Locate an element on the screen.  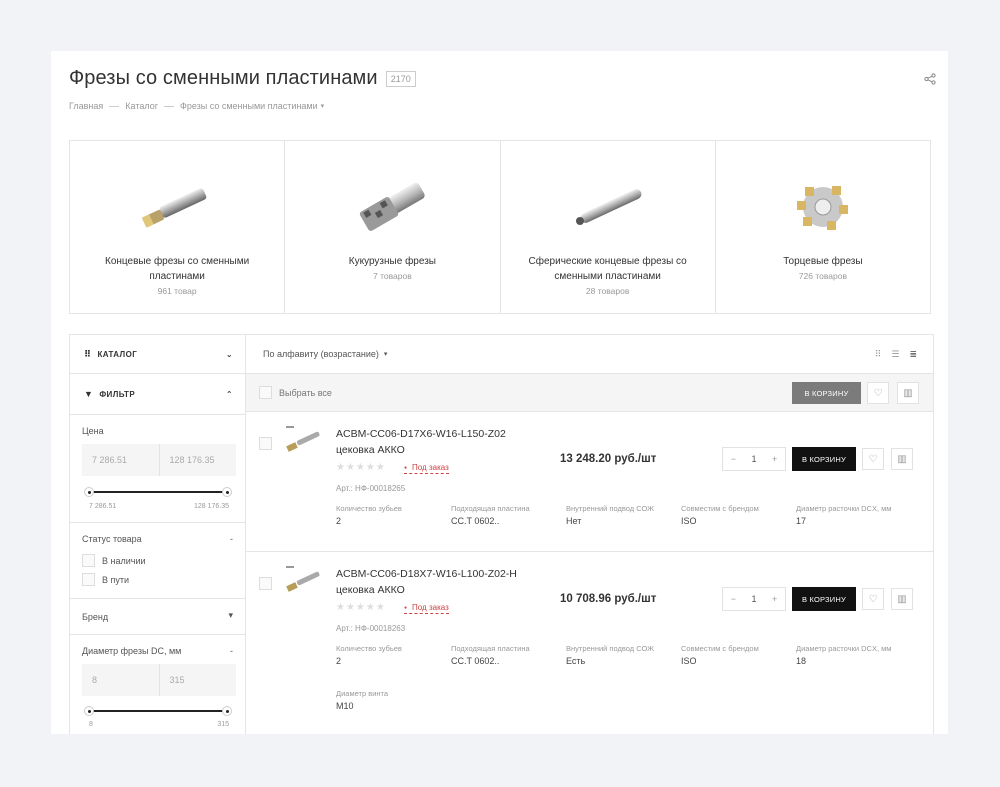
product-properties-extra: Диаметр винта M10 is located at coordinates (393, 700).